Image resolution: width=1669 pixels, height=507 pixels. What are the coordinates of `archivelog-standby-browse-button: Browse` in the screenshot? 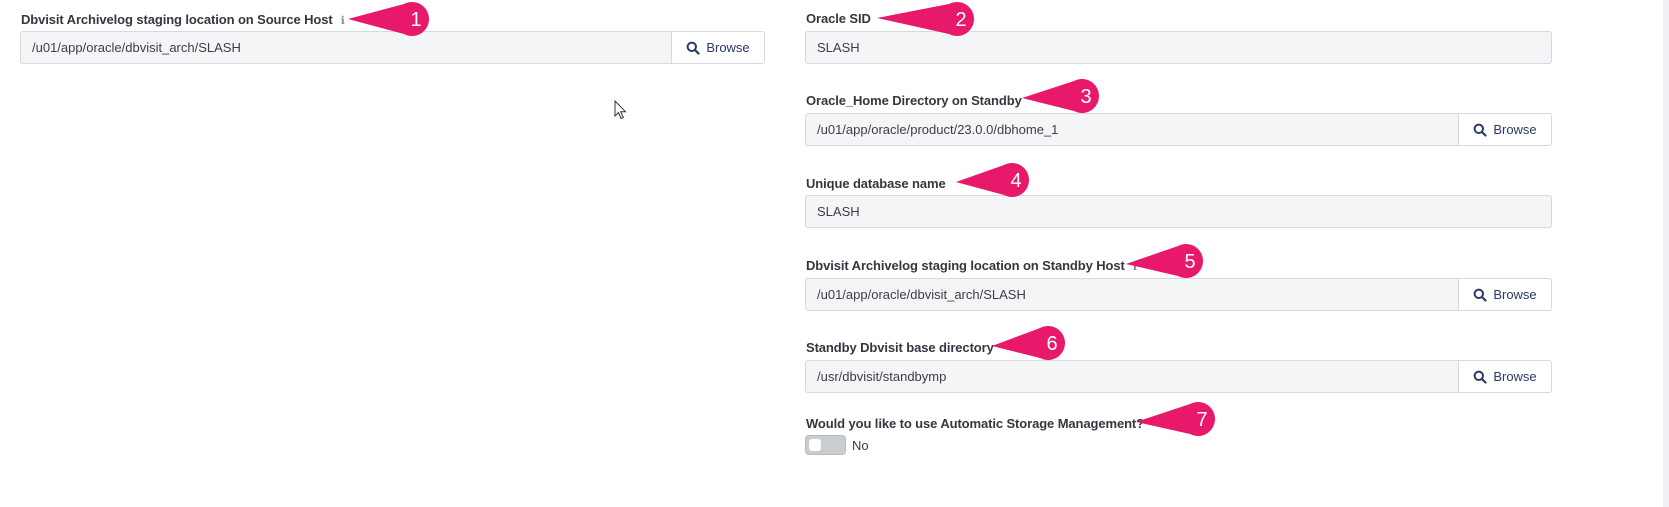 It's located at (1504, 294).